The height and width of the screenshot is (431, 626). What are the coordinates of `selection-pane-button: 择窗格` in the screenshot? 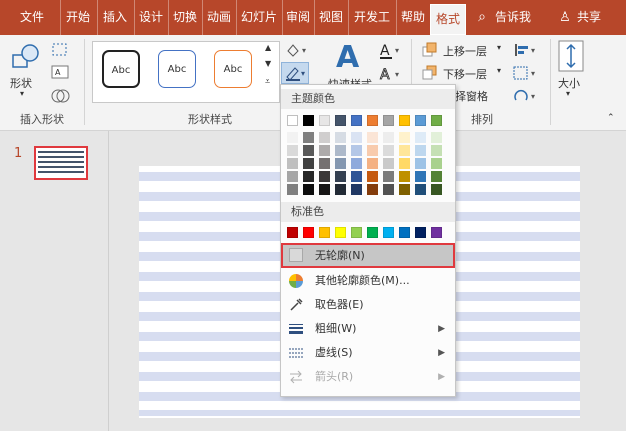 It's located at (471, 96).